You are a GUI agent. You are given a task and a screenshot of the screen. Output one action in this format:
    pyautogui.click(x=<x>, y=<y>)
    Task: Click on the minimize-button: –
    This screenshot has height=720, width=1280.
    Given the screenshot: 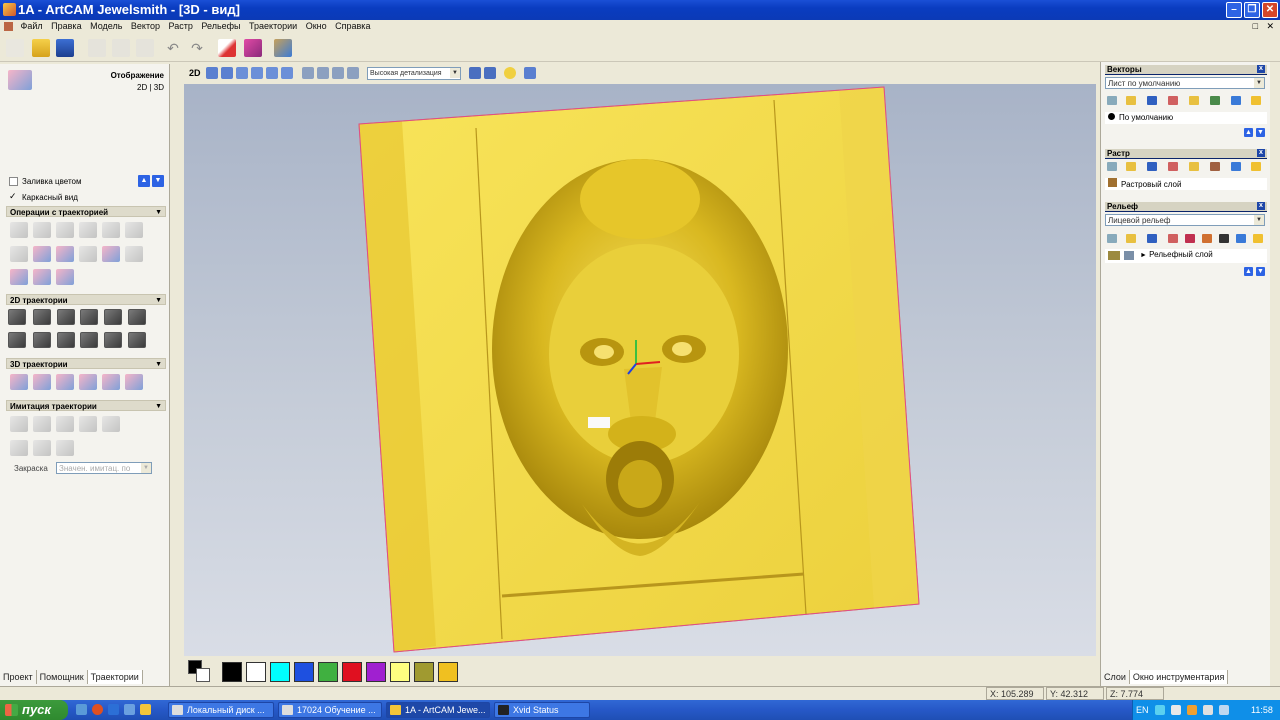 What is the action you would take?
    pyautogui.click(x=1234, y=10)
    